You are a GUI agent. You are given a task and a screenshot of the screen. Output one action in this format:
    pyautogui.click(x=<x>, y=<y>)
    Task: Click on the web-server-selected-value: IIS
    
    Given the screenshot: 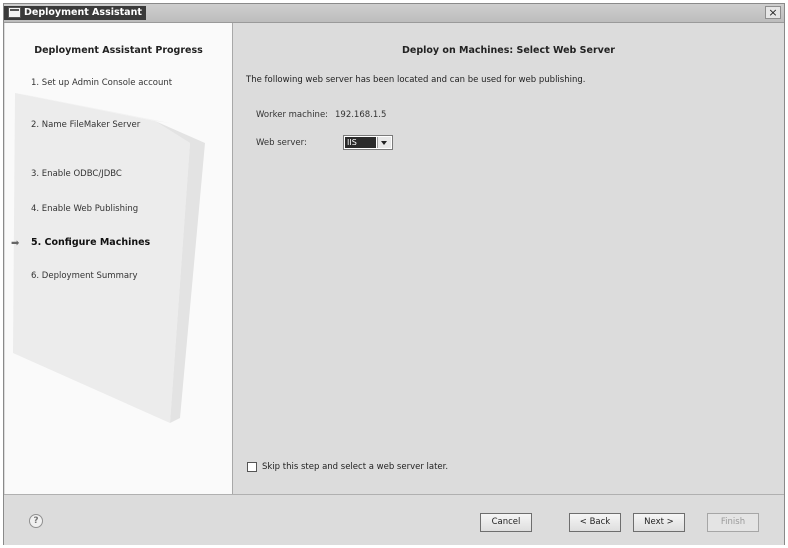 What is the action you would take?
    pyautogui.click(x=360, y=142)
    